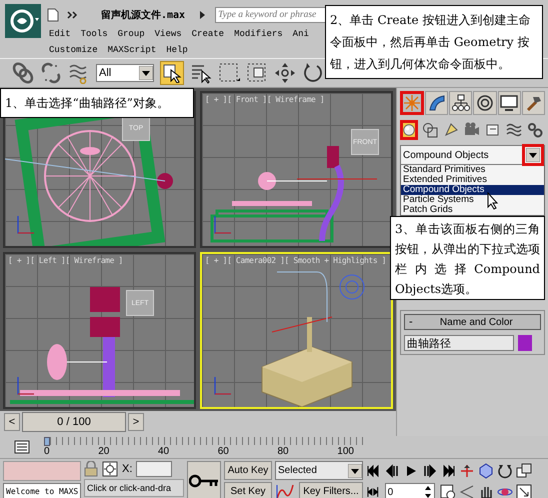 Image resolution: width=548 pixels, height=498 pixels. What do you see at coordinates (467, 258) in the screenshot?
I see `callout-tooltip: 3、单击该面板右侧的三角按钮，从弹出的下拉式选项栏内选择Compound Objects选项。` at bounding box center [467, 258].